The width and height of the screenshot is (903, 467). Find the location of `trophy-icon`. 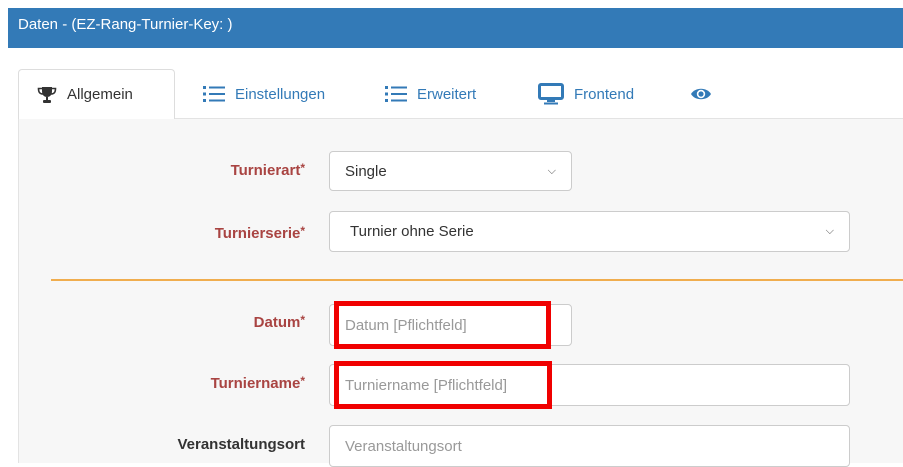

trophy-icon is located at coordinates (47, 95).